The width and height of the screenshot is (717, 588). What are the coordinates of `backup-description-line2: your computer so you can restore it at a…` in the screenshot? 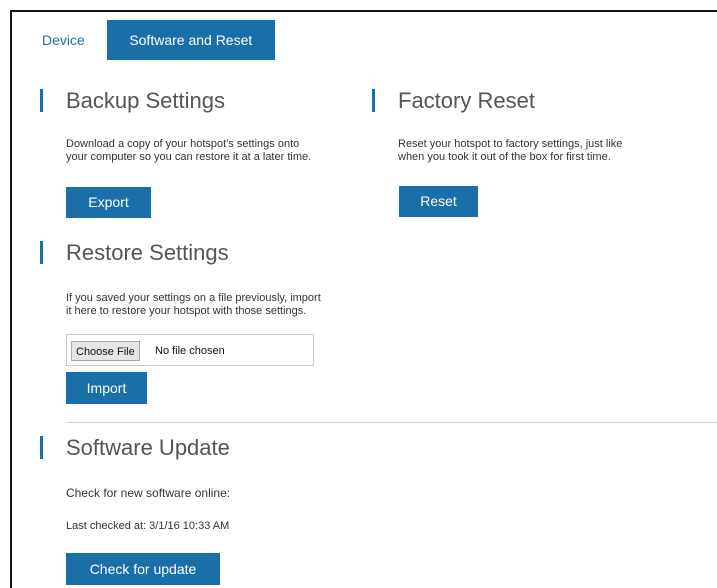 It's located at (189, 157).